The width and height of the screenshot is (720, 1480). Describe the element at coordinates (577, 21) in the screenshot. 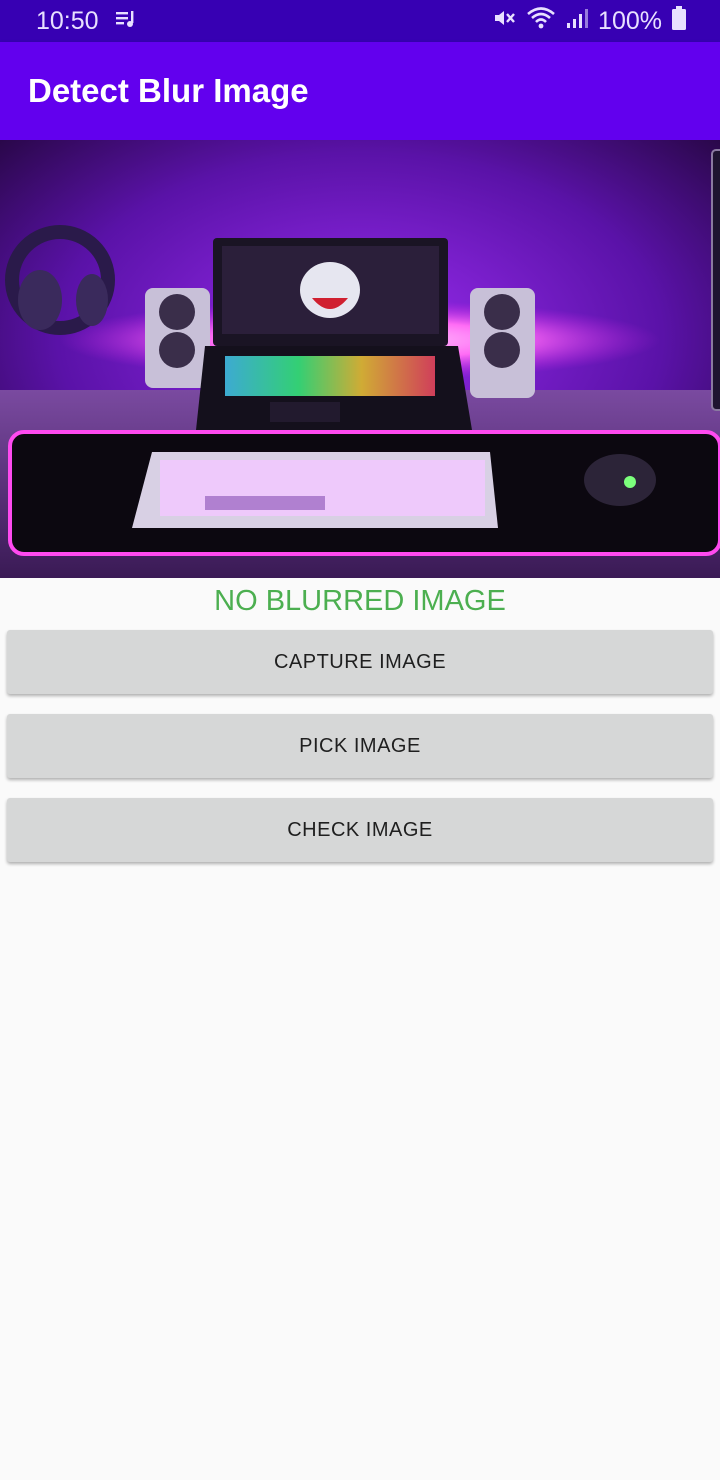

I see `signal-icon` at that location.